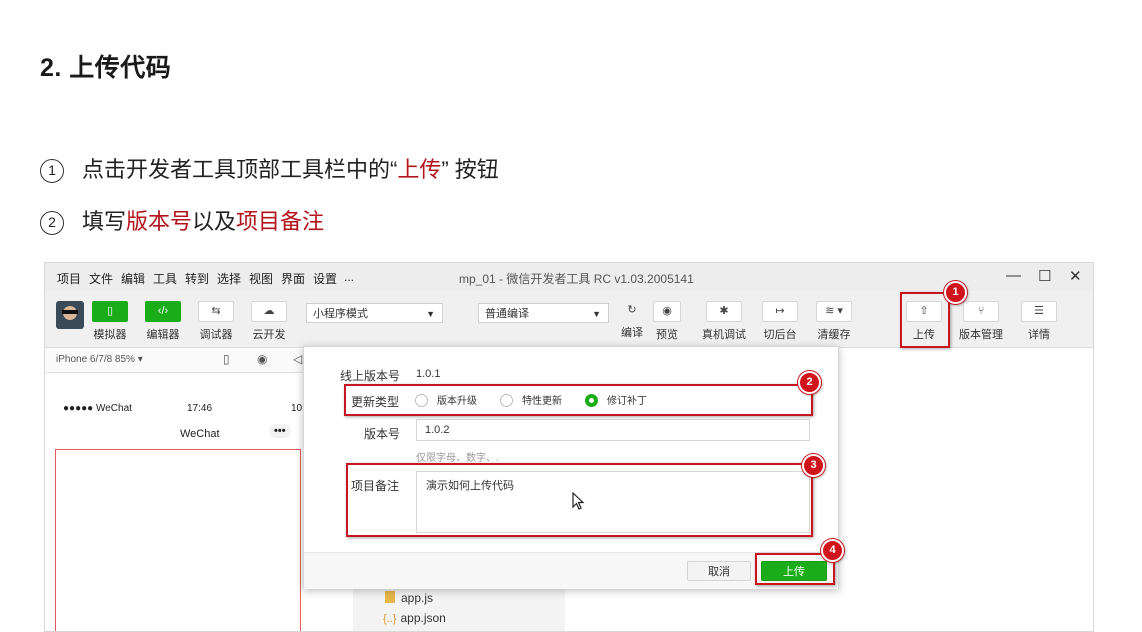 This screenshot has width=1142, height=632. Describe the element at coordinates (578, 400) in the screenshot. I see `highlight-update-type` at that location.